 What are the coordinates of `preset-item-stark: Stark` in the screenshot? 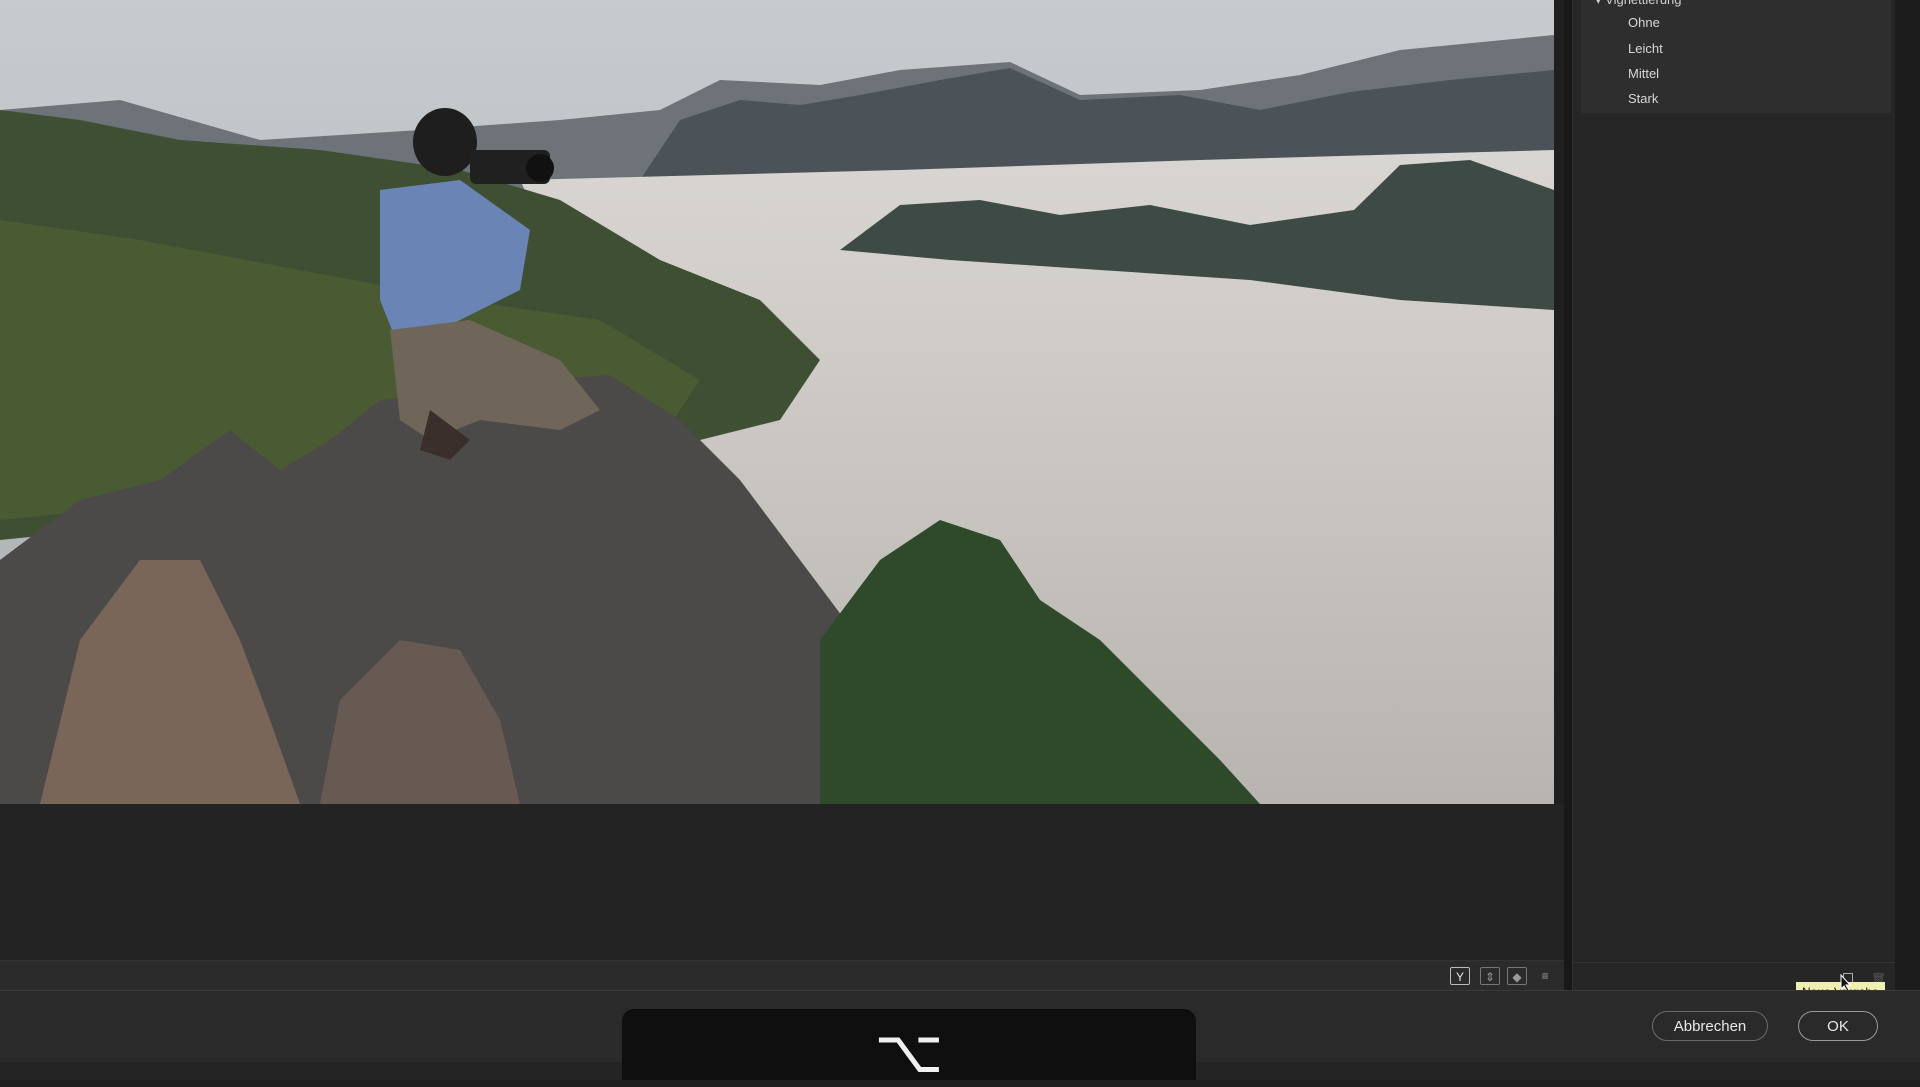 It's located at (1643, 98).